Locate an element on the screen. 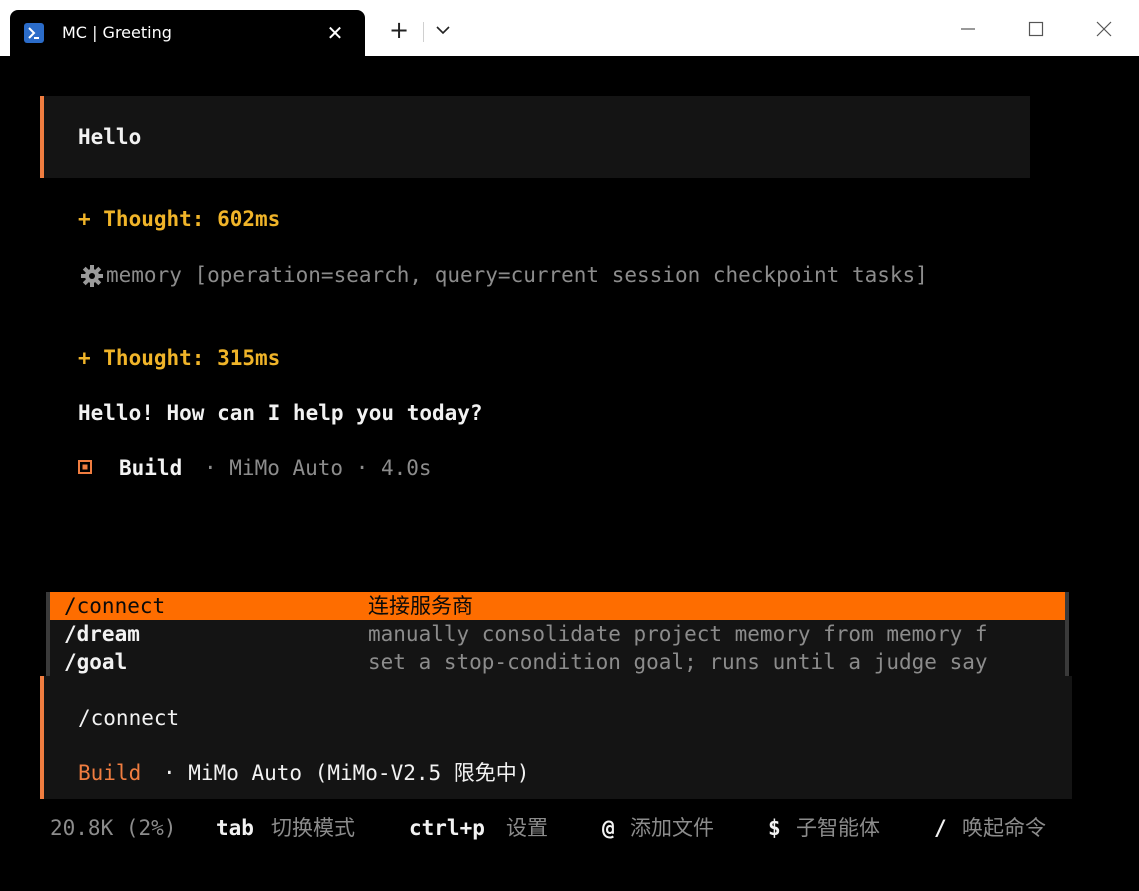 Image resolution: width=1139 pixels, height=891 pixels. hint-key: @ is located at coordinates (608, 828).